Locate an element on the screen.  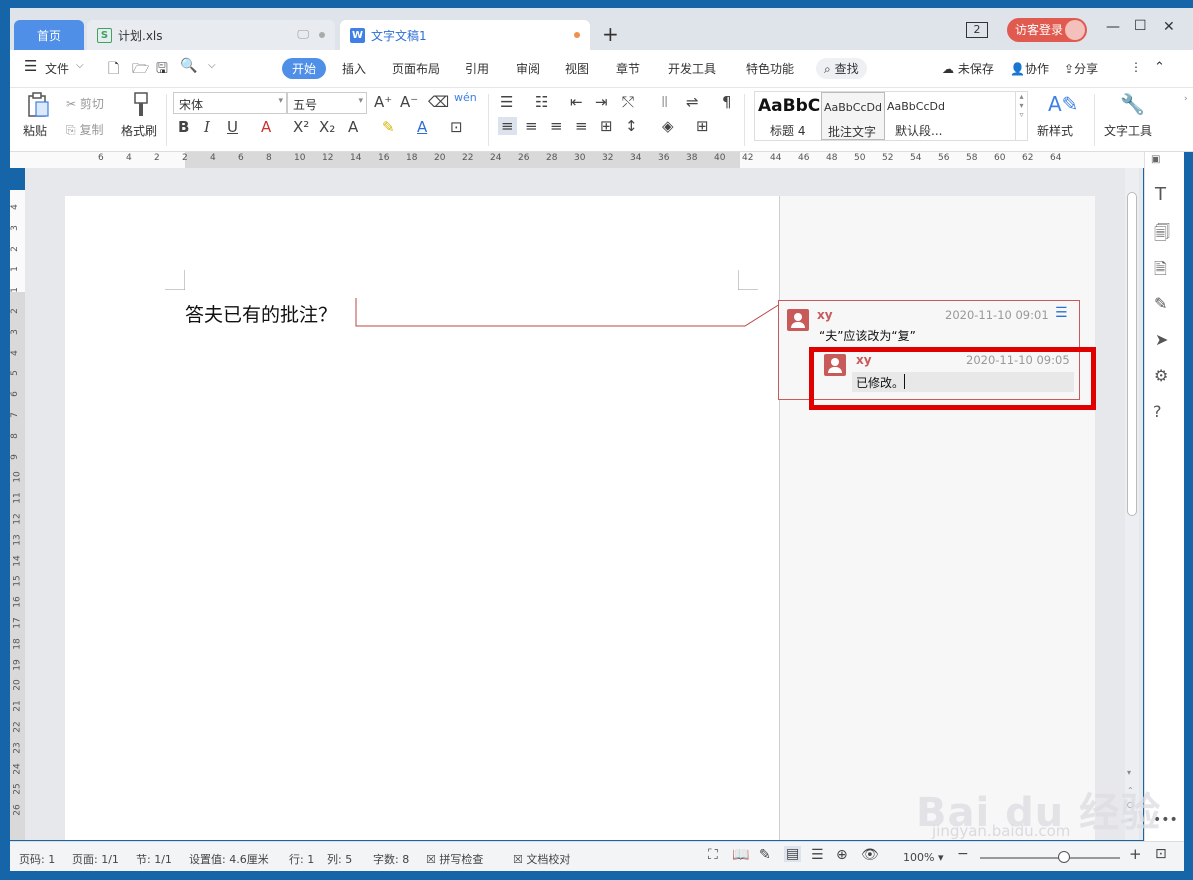
chinese-layout-icon: ⤲ is located at coordinates (628, 102).